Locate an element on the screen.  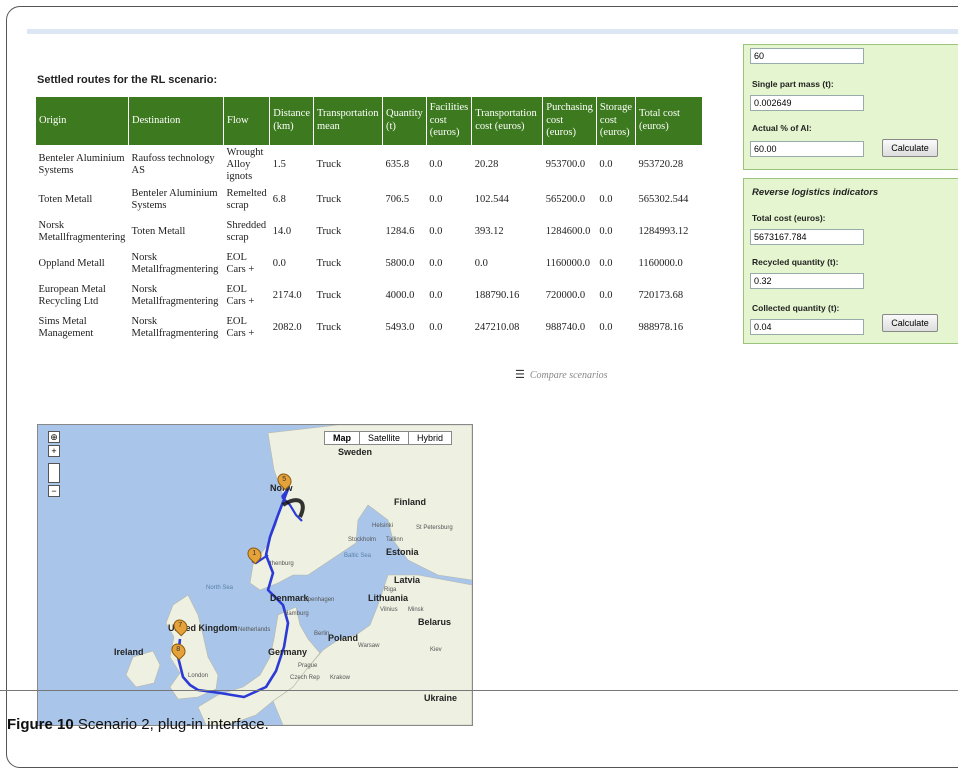
compare-scenarios-link: ☰ Compare scenarios is located at coordinates (561, 374).